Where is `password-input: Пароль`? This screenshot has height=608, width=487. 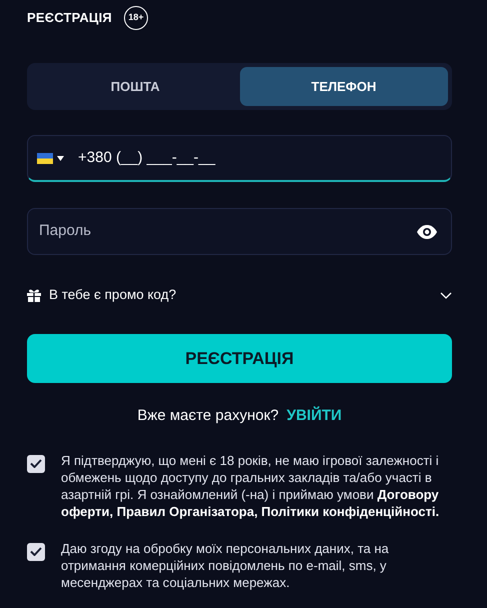
password-input: Пароль is located at coordinates (227, 231).